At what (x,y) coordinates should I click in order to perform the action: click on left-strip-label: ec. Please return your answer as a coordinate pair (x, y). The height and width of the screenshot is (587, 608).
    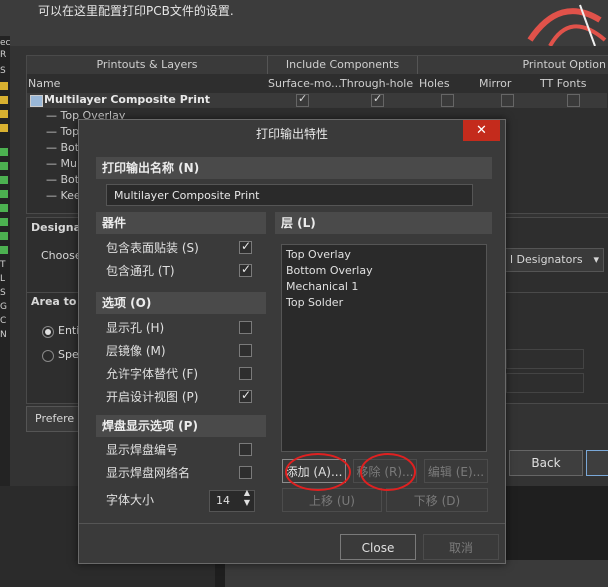
    Looking at the image, I should click on (5, 43).